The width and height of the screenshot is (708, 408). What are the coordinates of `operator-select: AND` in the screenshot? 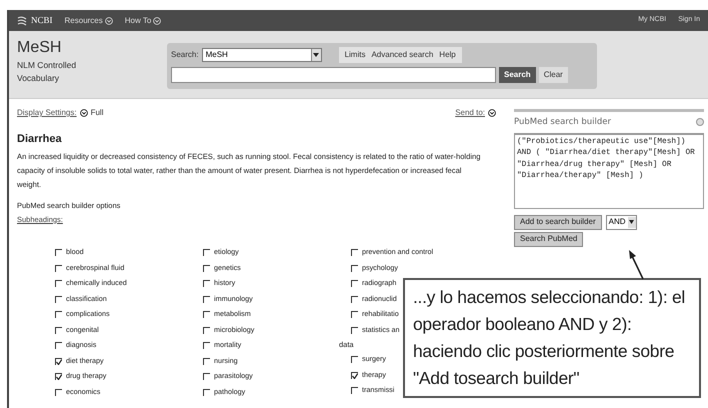 It's located at (621, 222).